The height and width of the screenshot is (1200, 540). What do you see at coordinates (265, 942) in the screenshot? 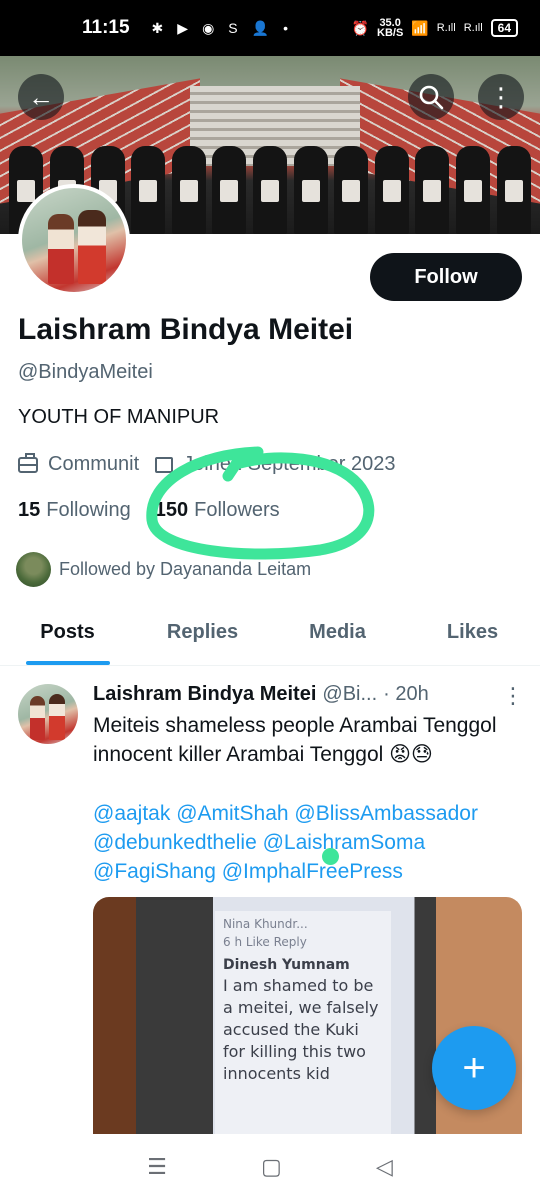
I see `media-like-text: 6 h Like Reply` at bounding box center [265, 942].